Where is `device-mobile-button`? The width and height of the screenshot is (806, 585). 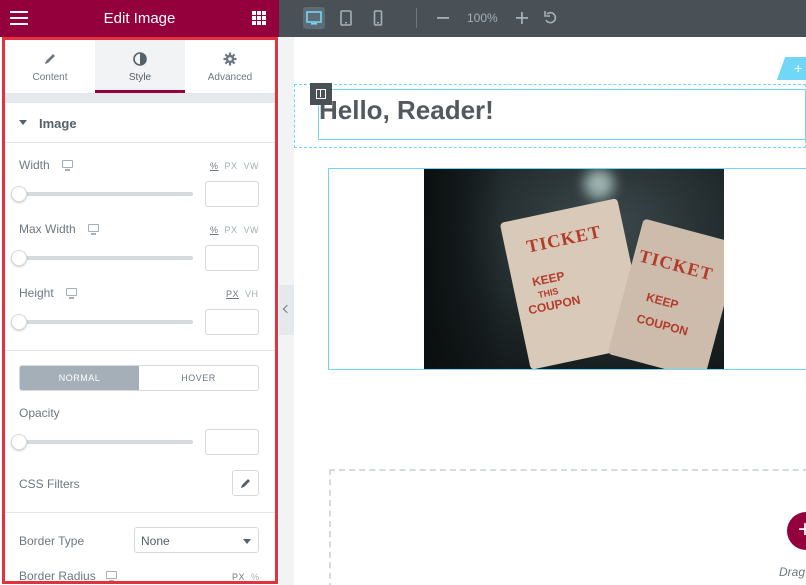 device-mobile-button is located at coordinates (378, 18).